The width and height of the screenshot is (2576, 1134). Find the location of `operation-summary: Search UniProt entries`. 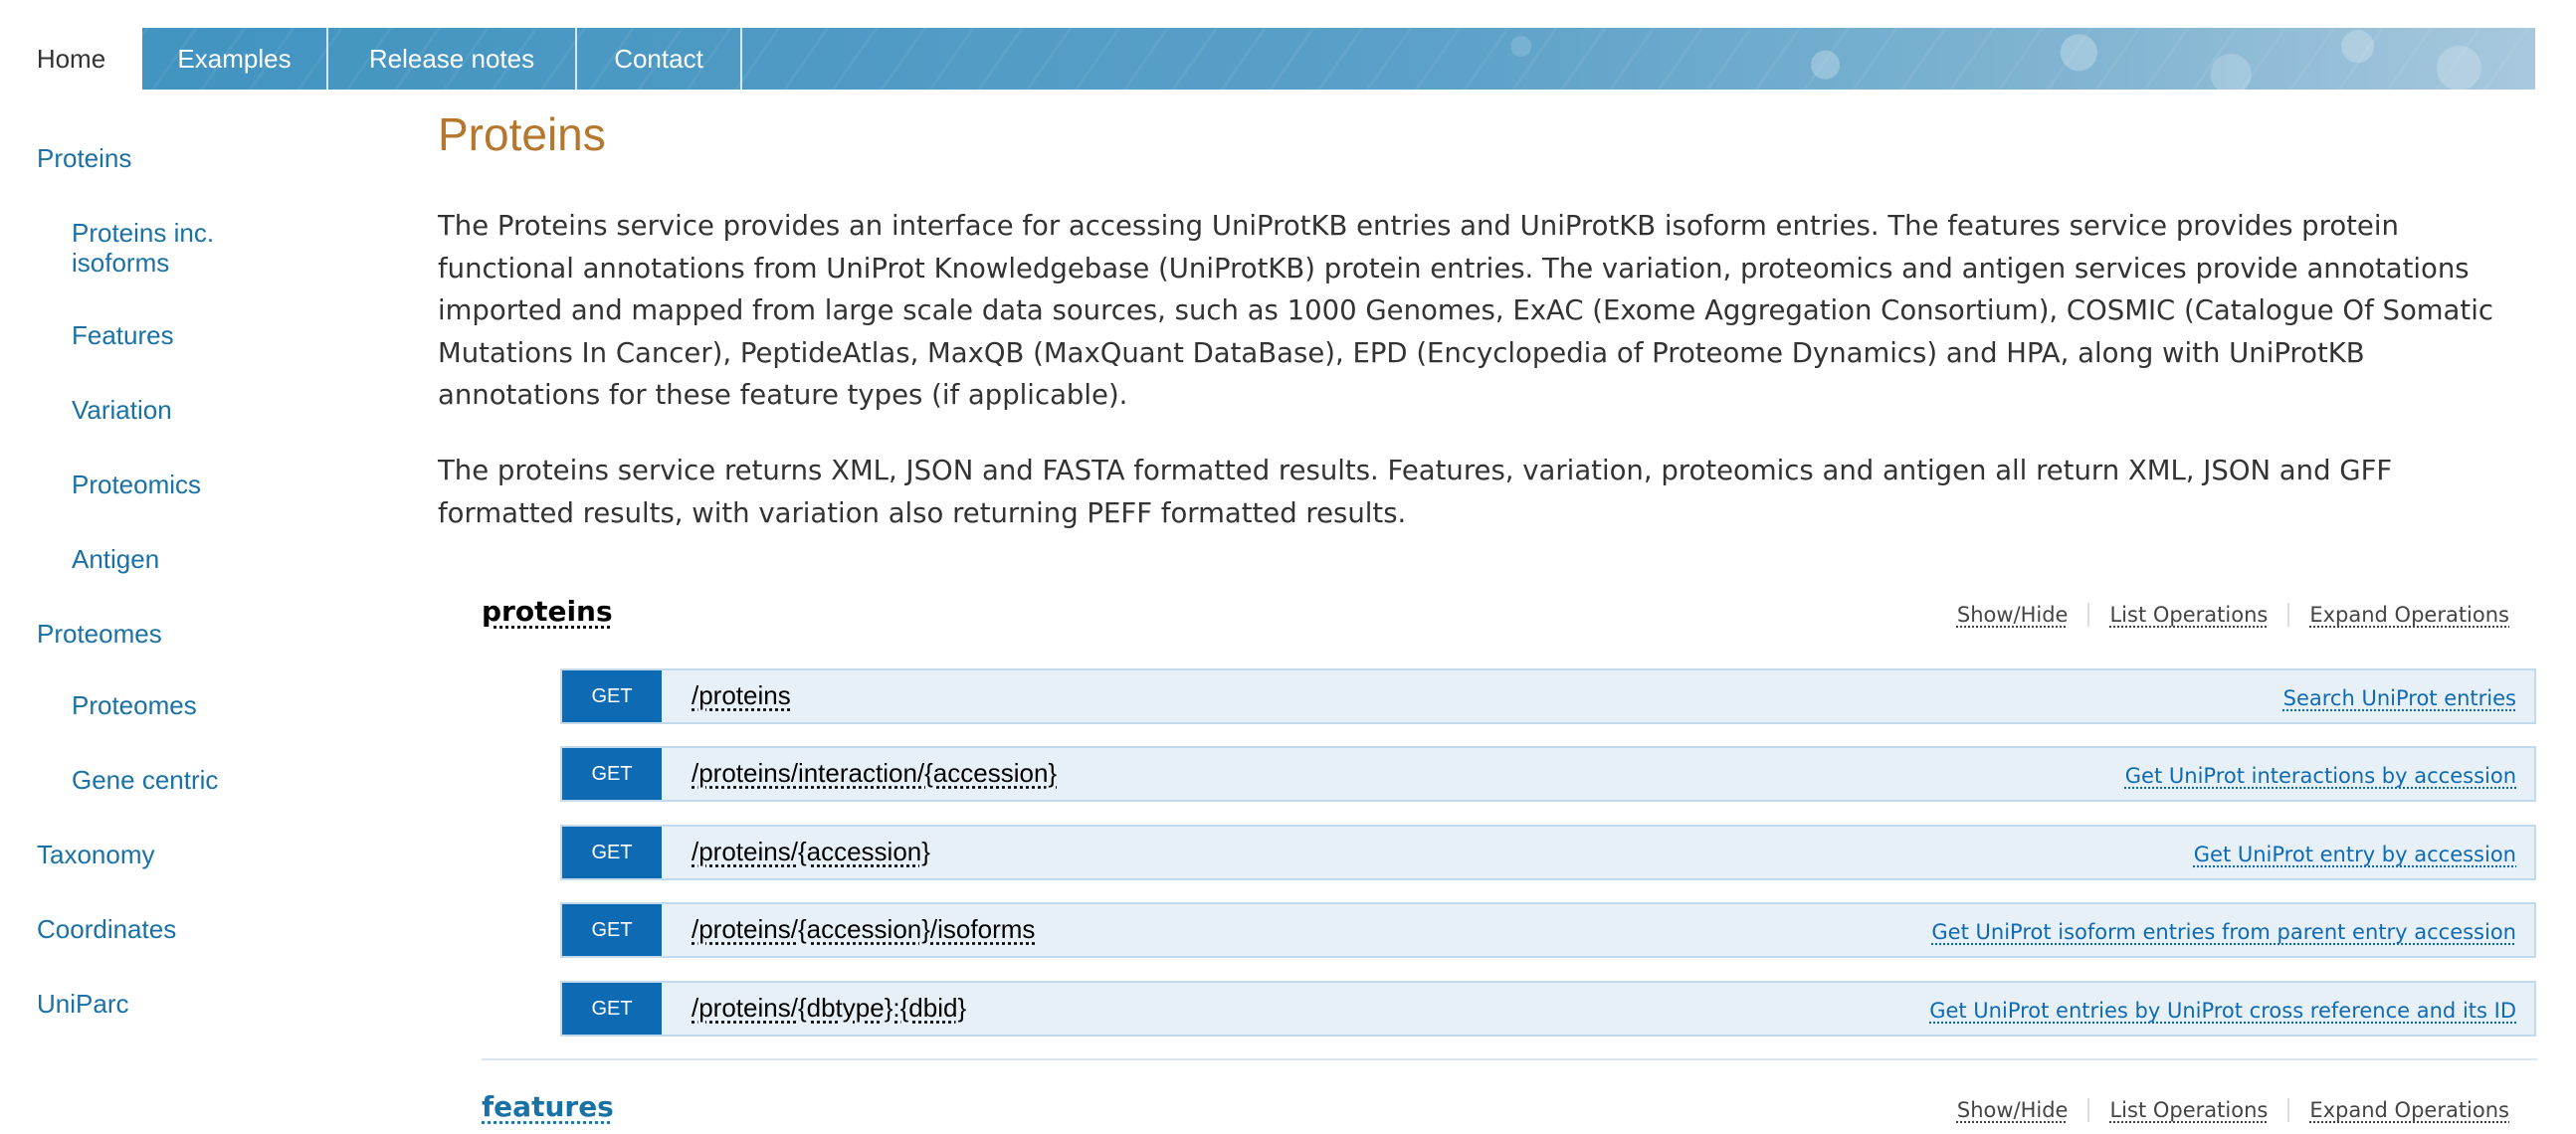

operation-summary: Search UniProt entries is located at coordinates (2399, 698).